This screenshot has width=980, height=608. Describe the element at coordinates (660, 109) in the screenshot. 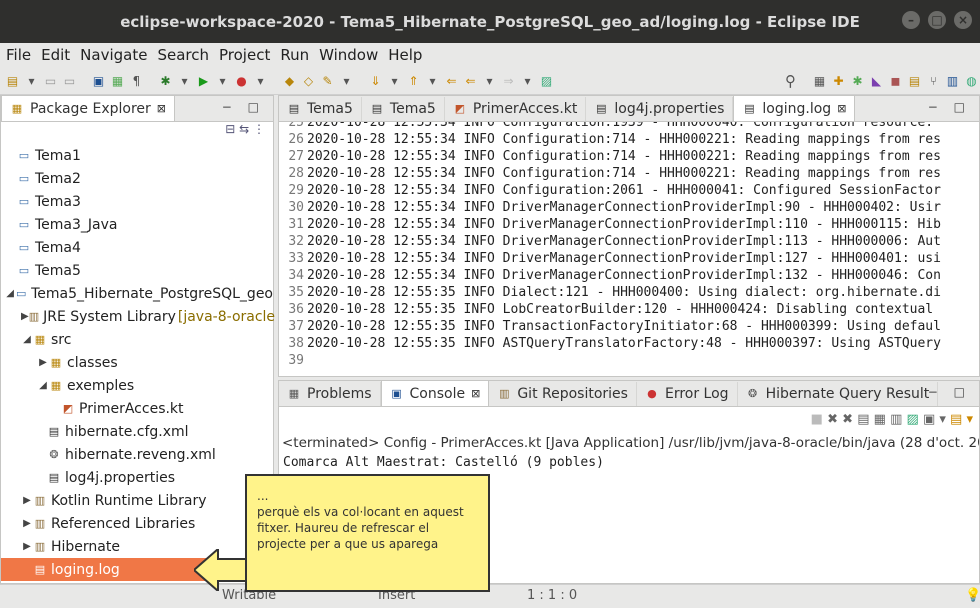

I see `tab-log4j-properties: ▤ log4j.properties` at that location.